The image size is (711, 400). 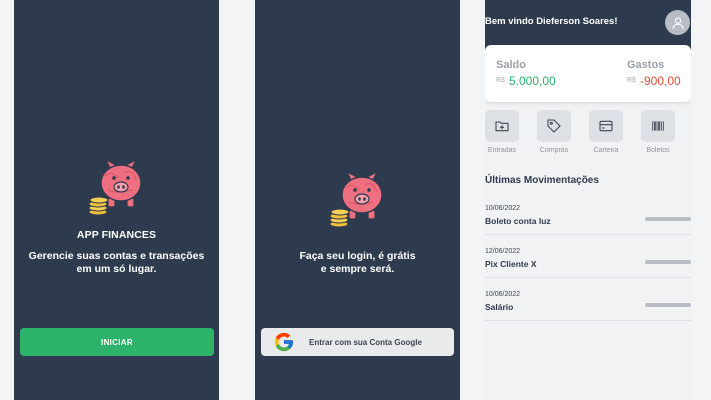 What do you see at coordinates (588, 302) in the screenshot?
I see `list-item: 10/06/2022 Salário` at bounding box center [588, 302].